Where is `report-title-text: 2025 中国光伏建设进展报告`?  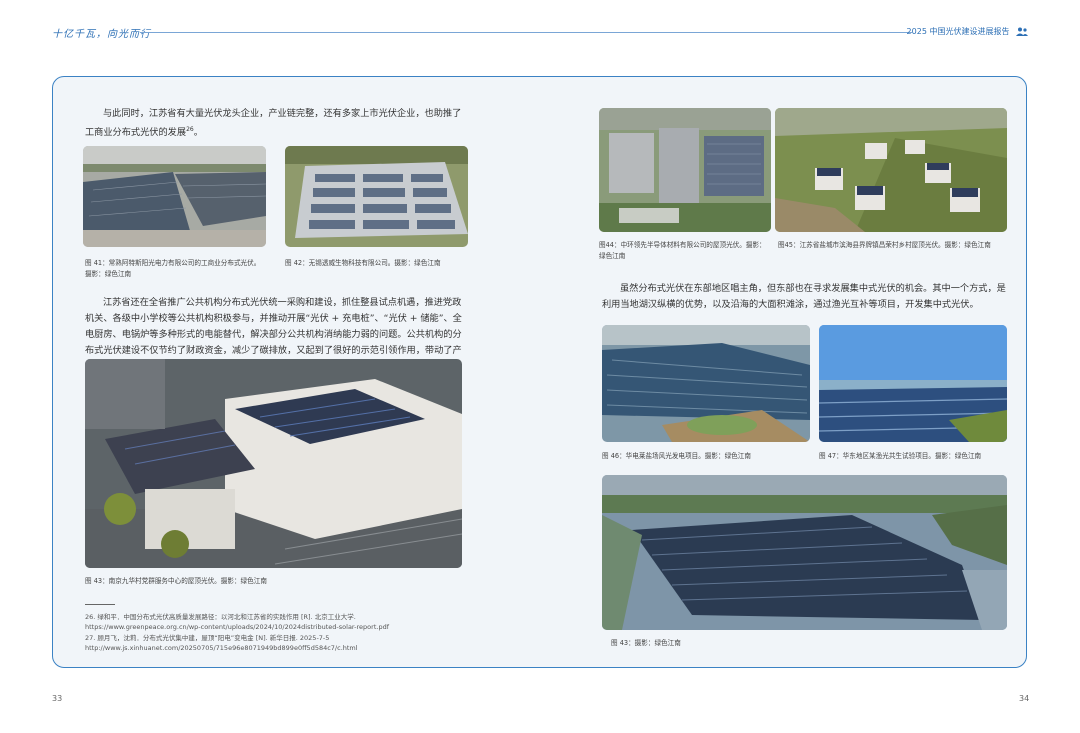 report-title-text: 2025 中国光伏建设进展报告 is located at coordinates (958, 31).